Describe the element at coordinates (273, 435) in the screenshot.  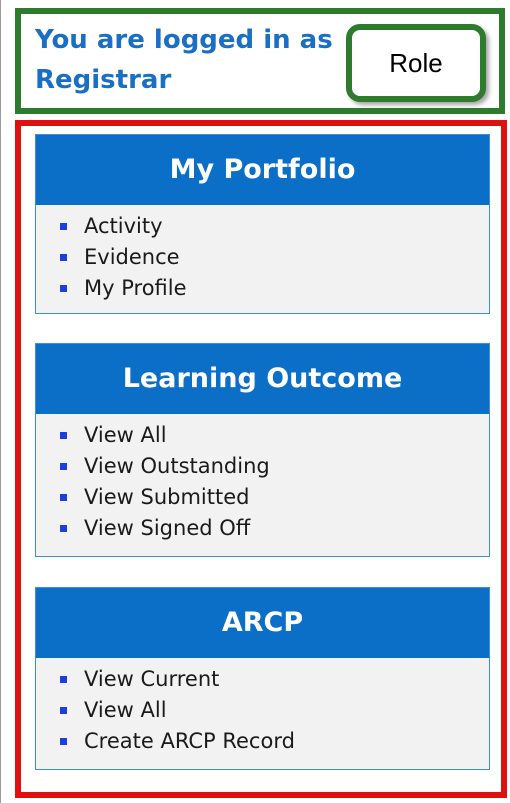
I see `menu-item-view-all: View All` at that location.